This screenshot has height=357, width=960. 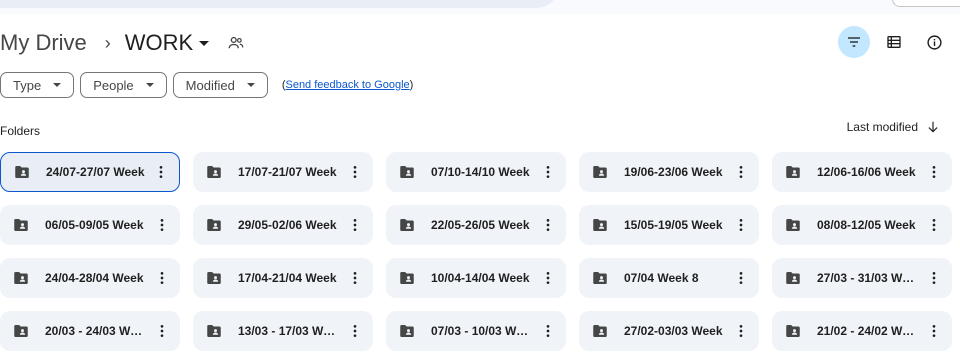 I want to click on folder-tile: 27/02-03/03 Week, so click(x=669, y=331).